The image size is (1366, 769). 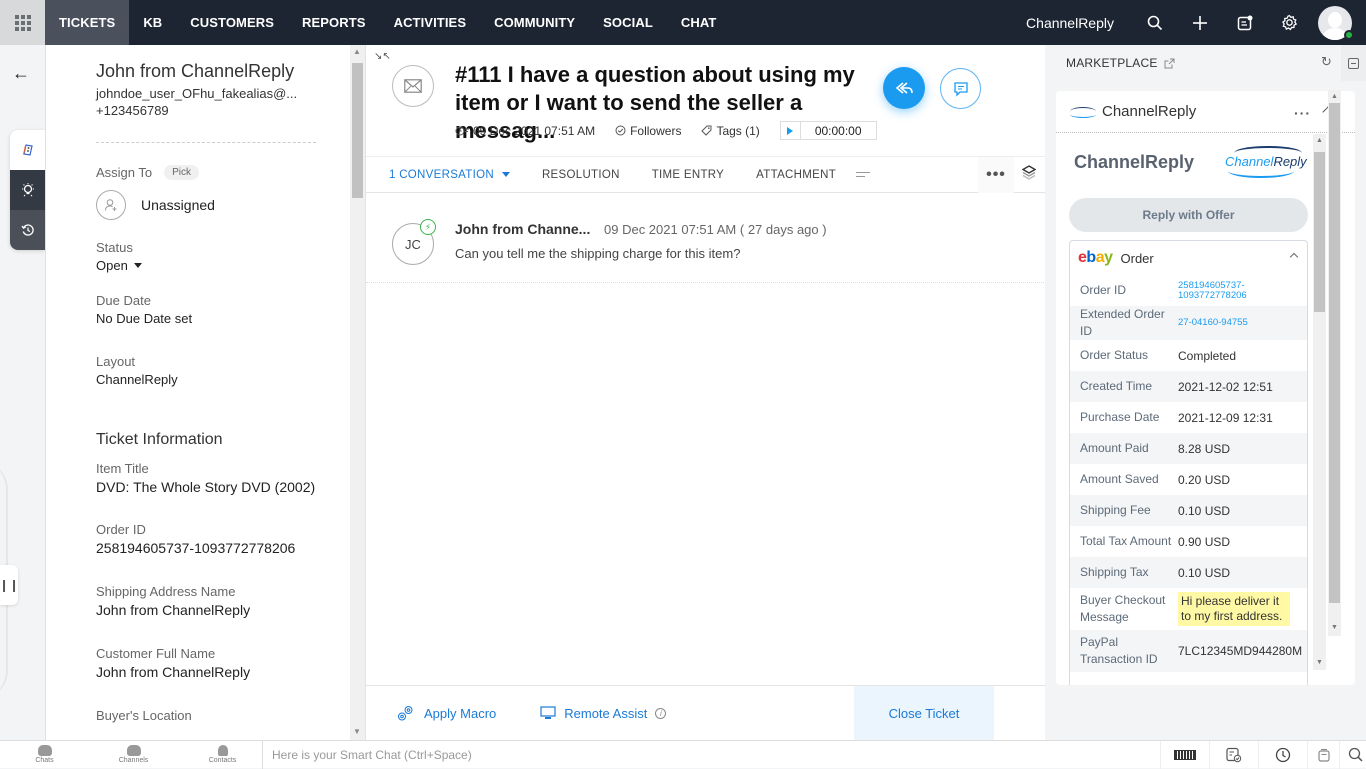 I want to click on caret-down-icon, so click(x=505, y=174).